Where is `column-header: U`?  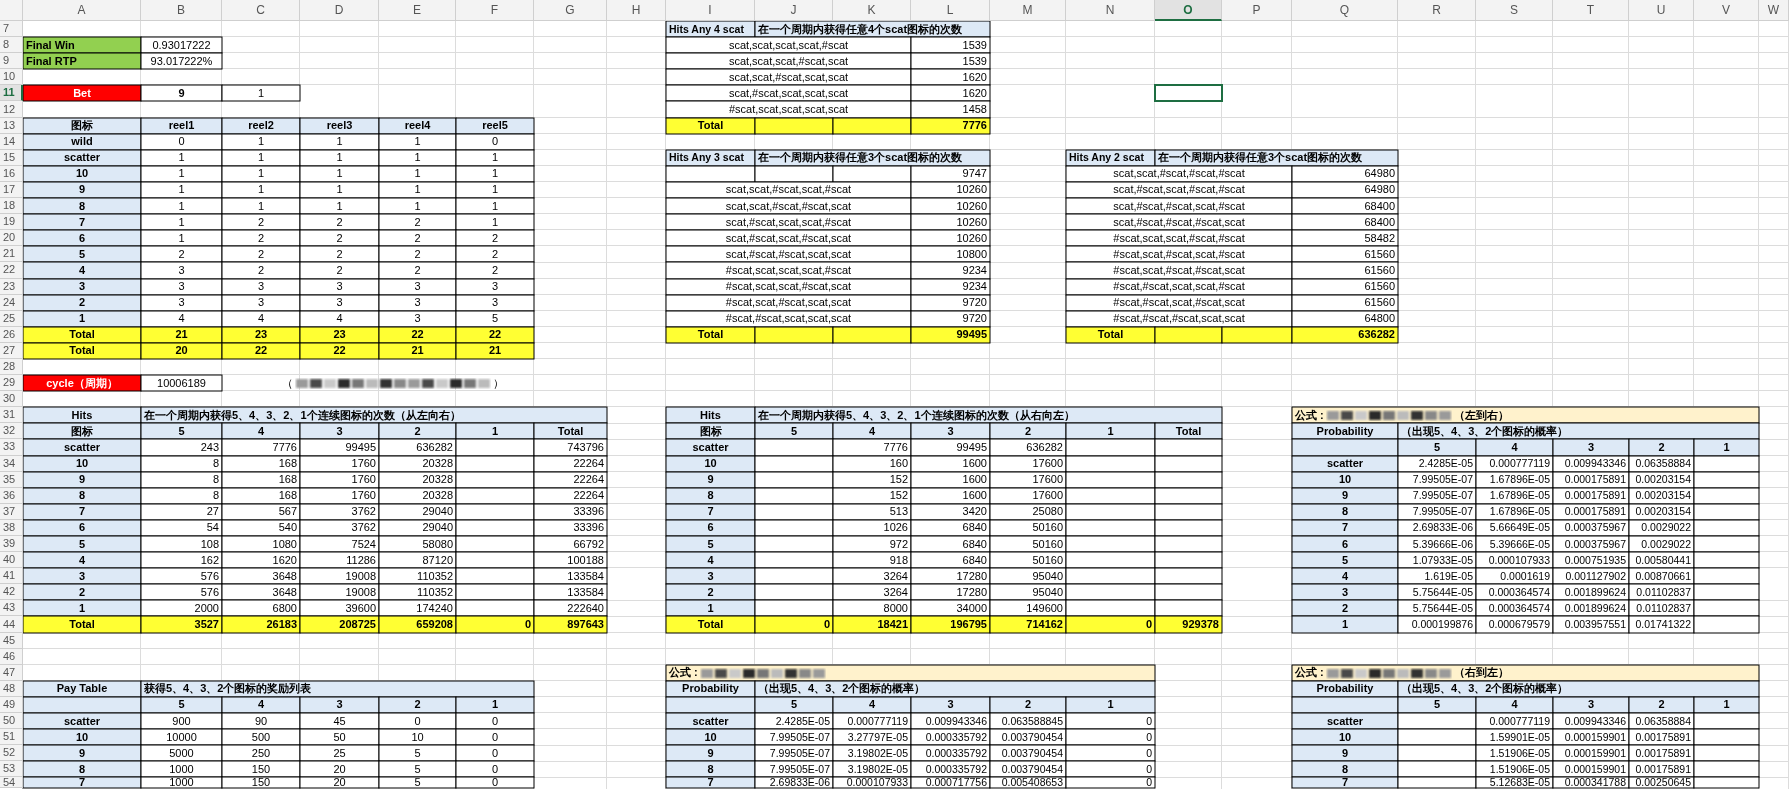 column-header: U is located at coordinates (1661, 10).